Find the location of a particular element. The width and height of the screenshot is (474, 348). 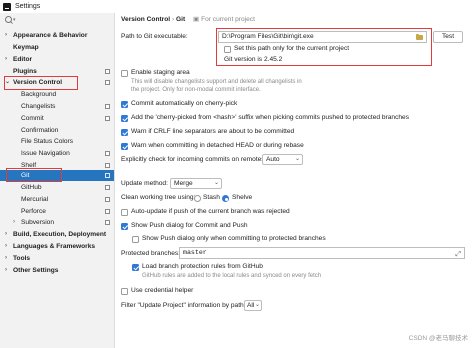

warn-detached-head-checkbox is located at coordinates (124, 146).